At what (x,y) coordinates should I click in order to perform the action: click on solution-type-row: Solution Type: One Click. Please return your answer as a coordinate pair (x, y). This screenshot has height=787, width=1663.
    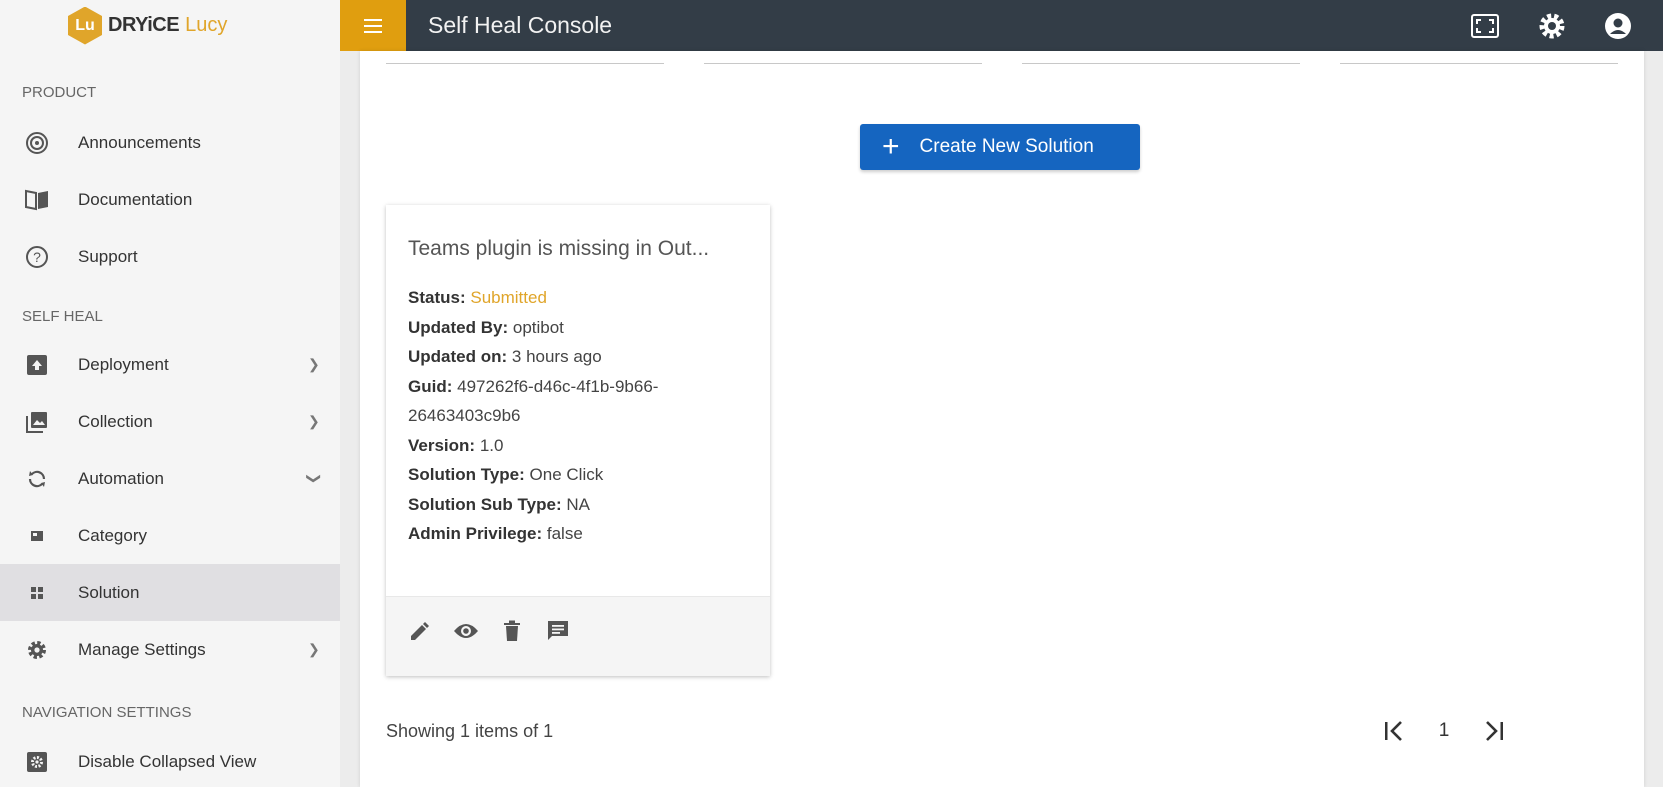
    Looking at the image, I should click on (578, 475).